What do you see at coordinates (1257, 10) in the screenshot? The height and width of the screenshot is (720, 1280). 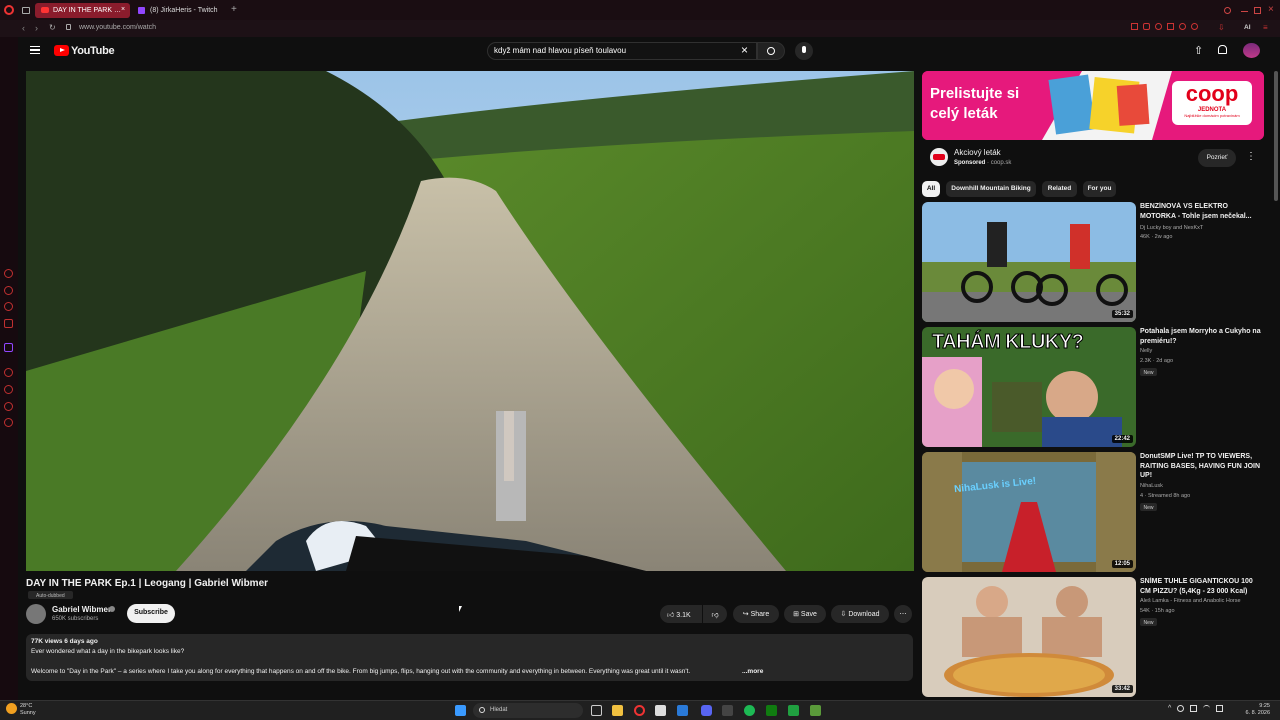 I see `maximize-window-icon` at bounding box center [1257, 10].